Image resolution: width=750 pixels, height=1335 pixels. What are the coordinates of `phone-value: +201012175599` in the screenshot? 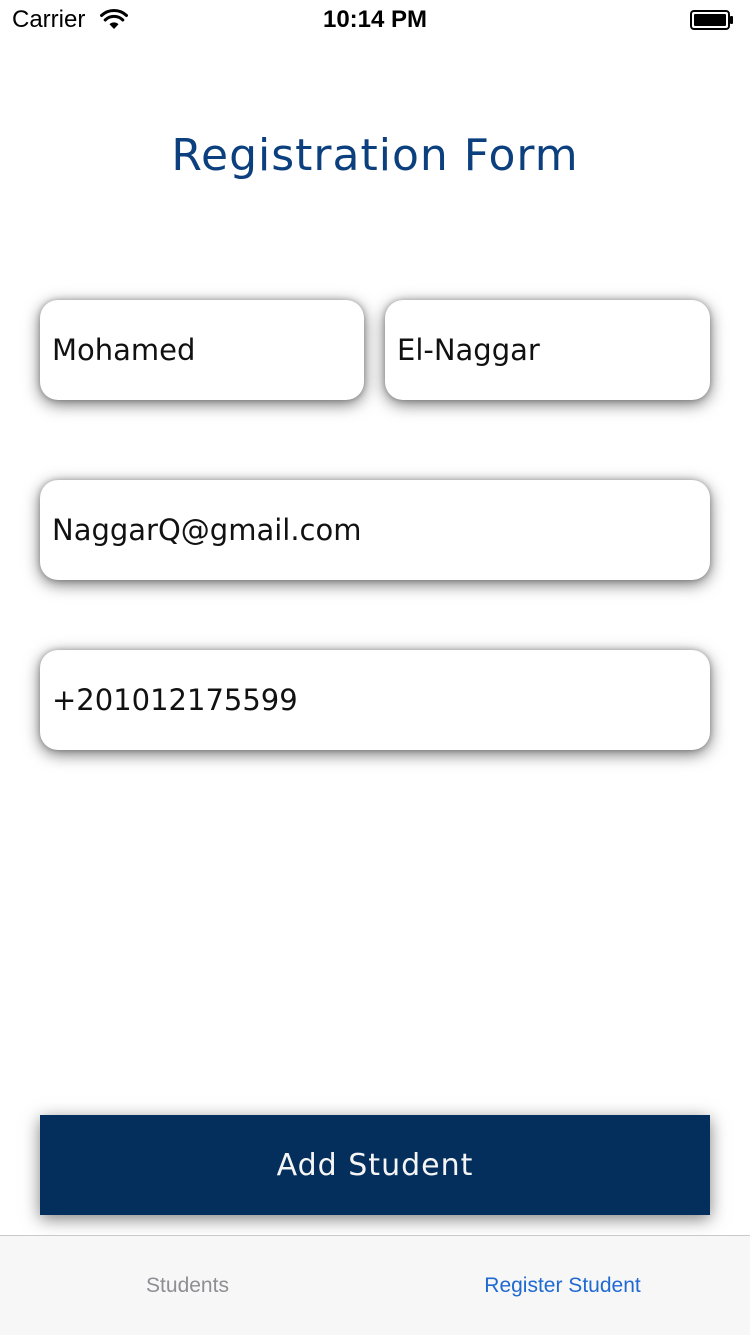 It's located at (175, 700).